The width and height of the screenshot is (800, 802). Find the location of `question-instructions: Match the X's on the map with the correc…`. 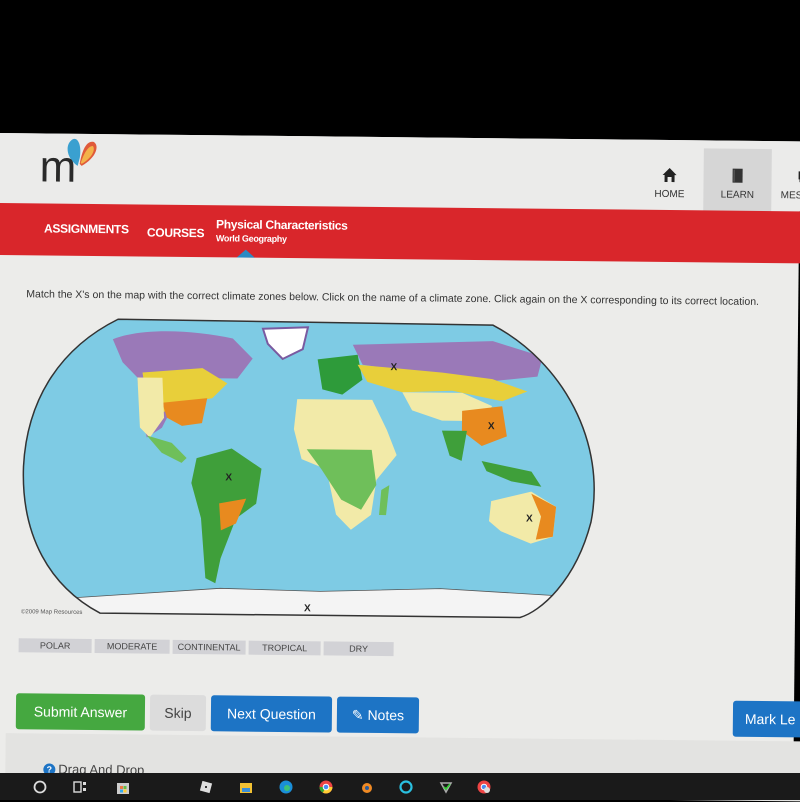

question-instructions: Match the X's on the map with the correc… is located at coordinates (393, 298).